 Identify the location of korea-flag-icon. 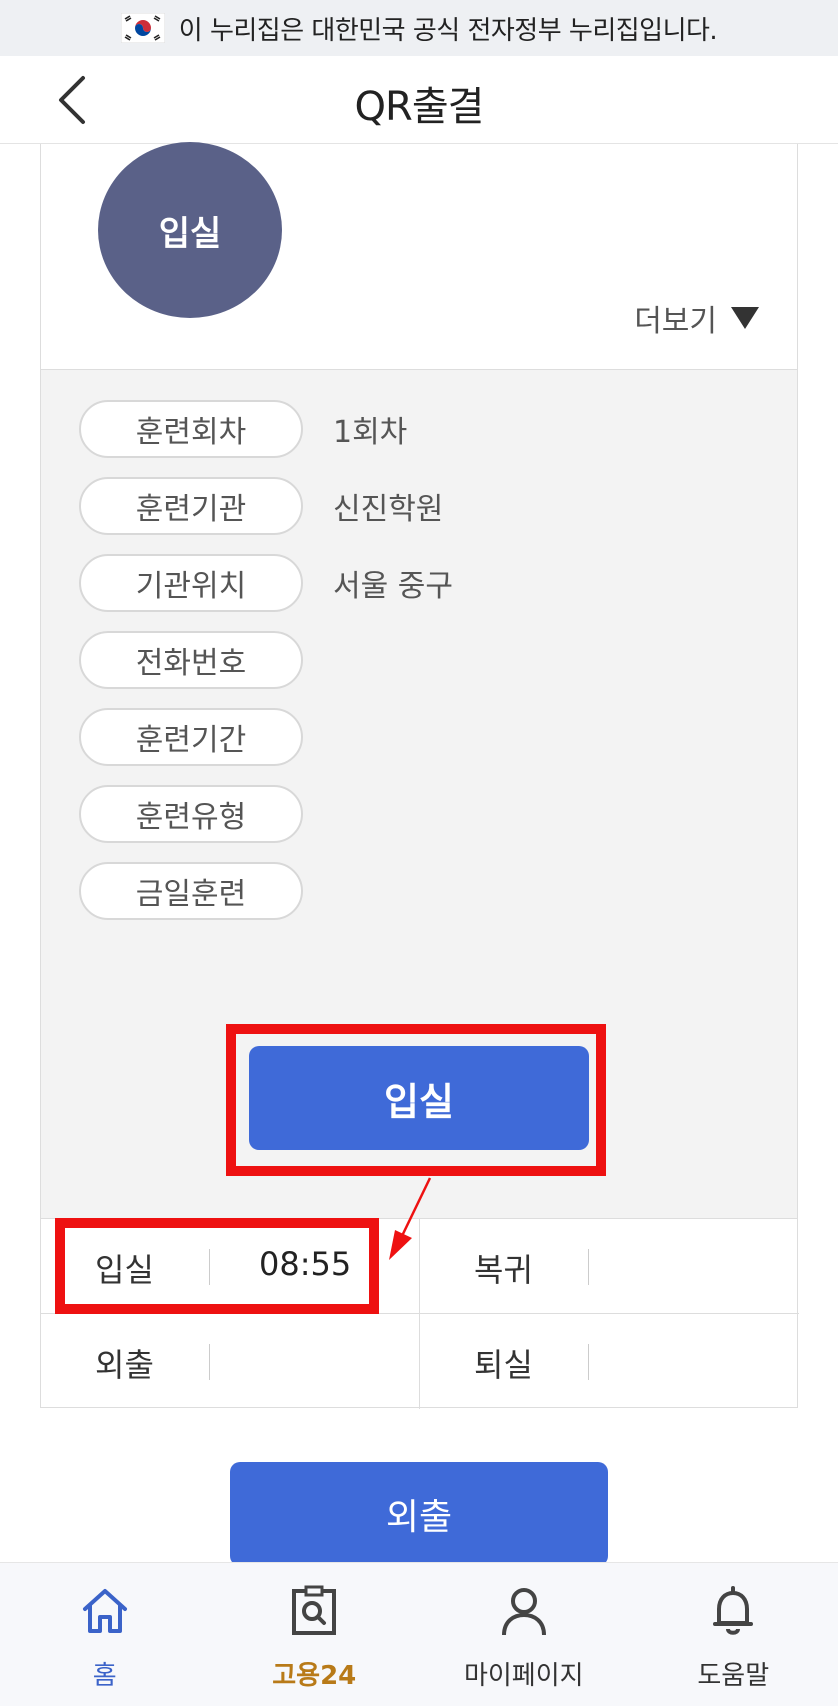
(143, 28).